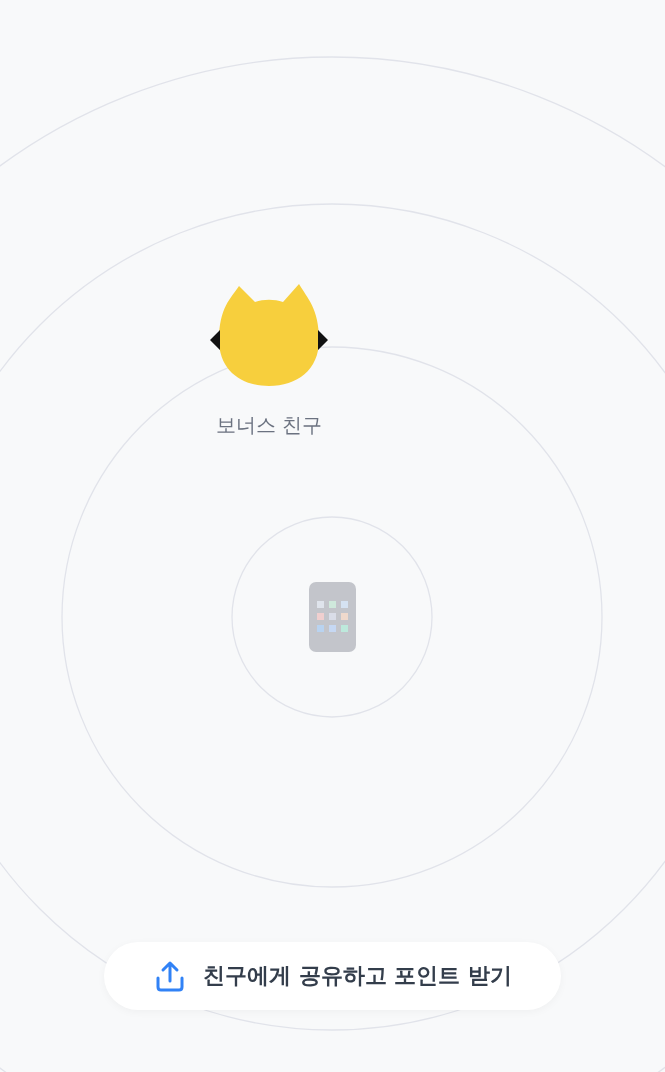 The height and width of the screenshot is (1072, 665). I want to click on share-button: 친구에게 공유하고 포인트 받기, so click(332, 976).